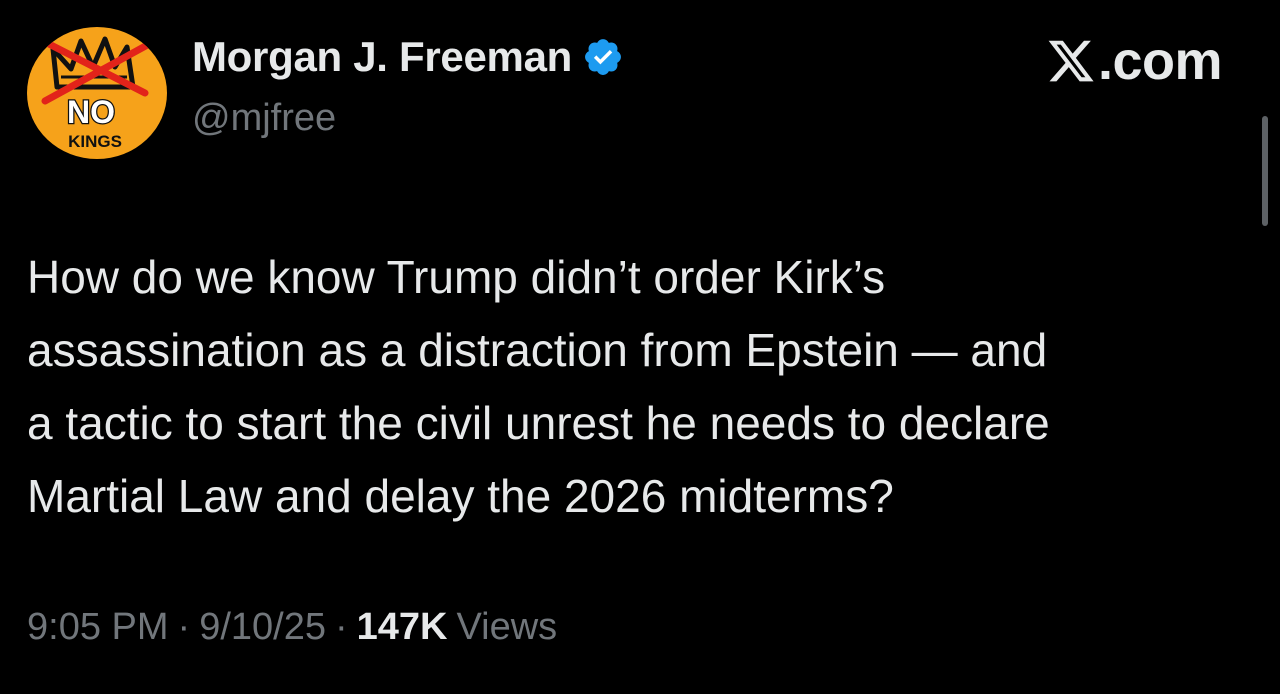 The height and width of the screenshot is (694, 1280). Describe the element at coordinates (98, 627) in the screenshot. I see `tweet-time: 9:05 PM` at that location.